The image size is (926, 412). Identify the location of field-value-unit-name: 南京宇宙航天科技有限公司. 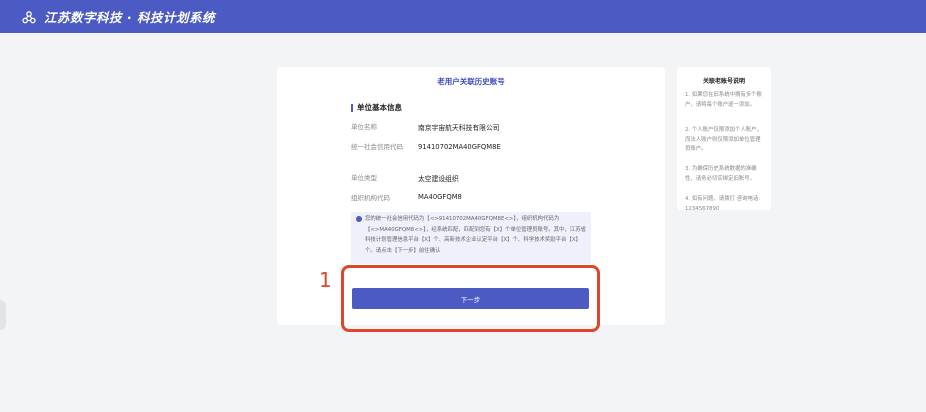
(459, 128).